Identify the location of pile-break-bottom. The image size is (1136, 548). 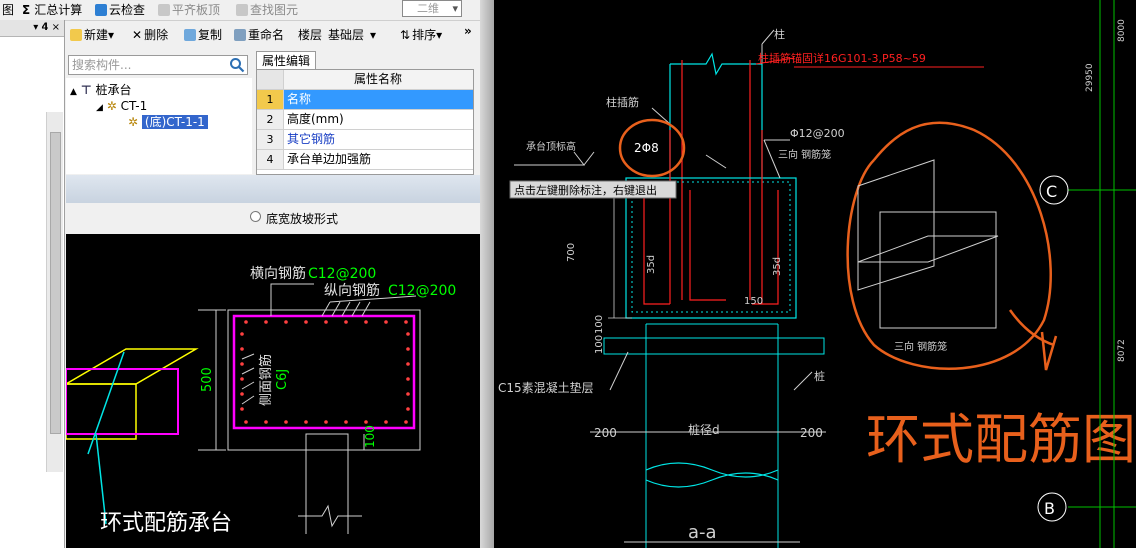
(712, 480).